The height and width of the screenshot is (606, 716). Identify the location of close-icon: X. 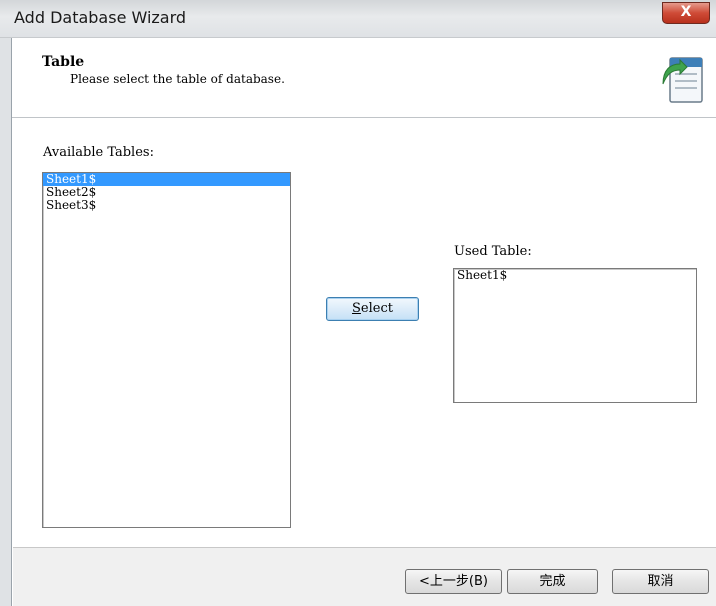
(686, 12).